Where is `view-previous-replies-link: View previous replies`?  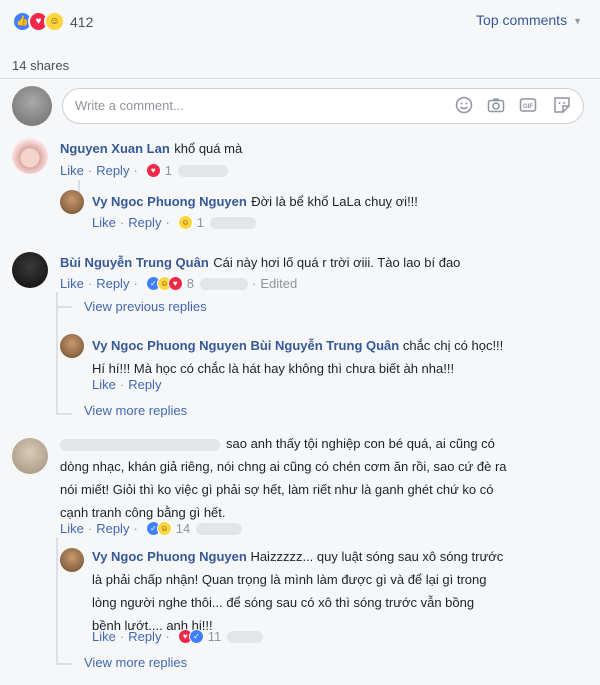 view-previous-replies-link: View previous replies is located at coordinates (145, 306).